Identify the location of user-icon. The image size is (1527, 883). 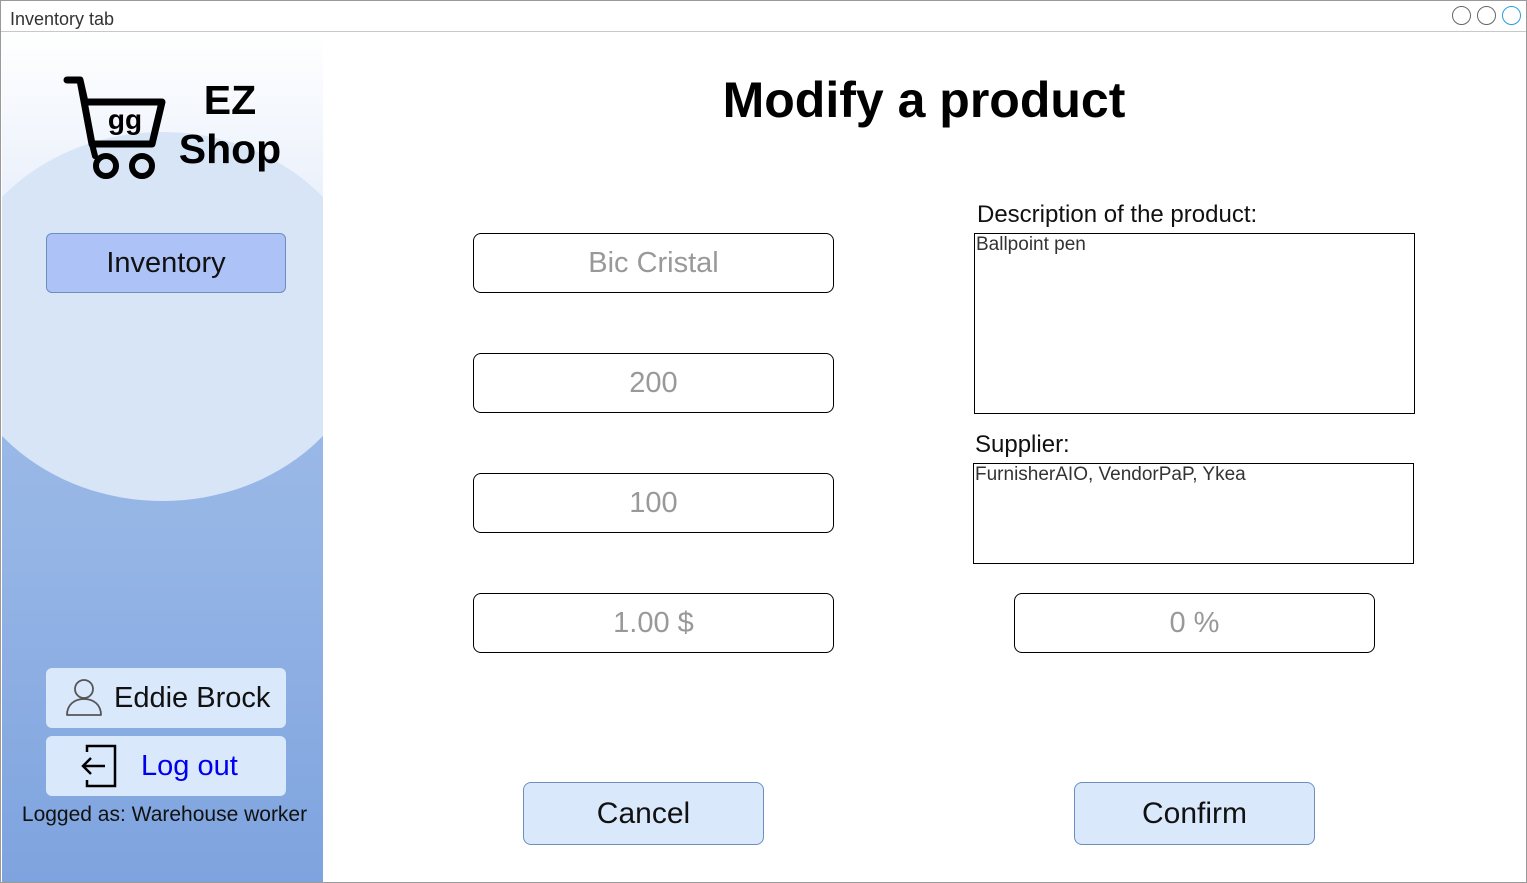
(84, 697).